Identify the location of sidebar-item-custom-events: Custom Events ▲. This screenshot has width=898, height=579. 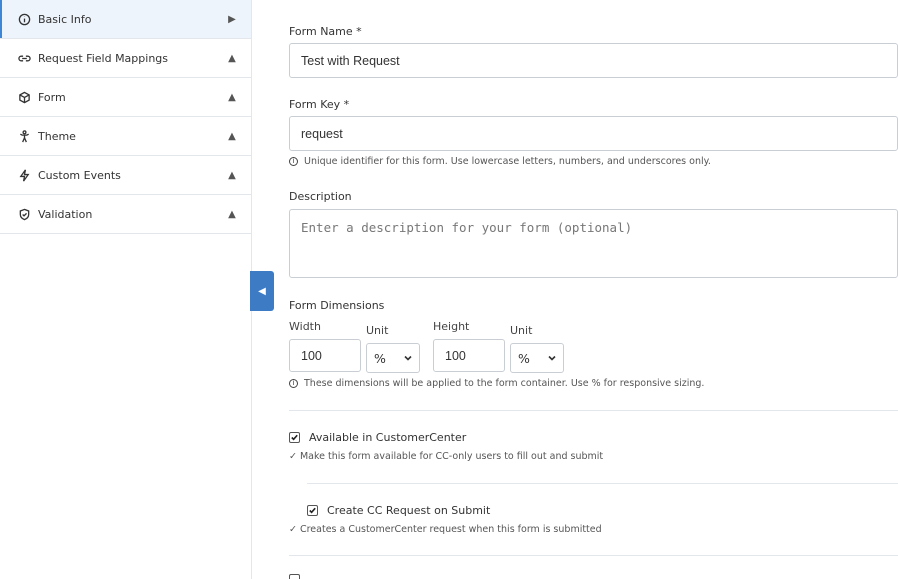
(125, 175).